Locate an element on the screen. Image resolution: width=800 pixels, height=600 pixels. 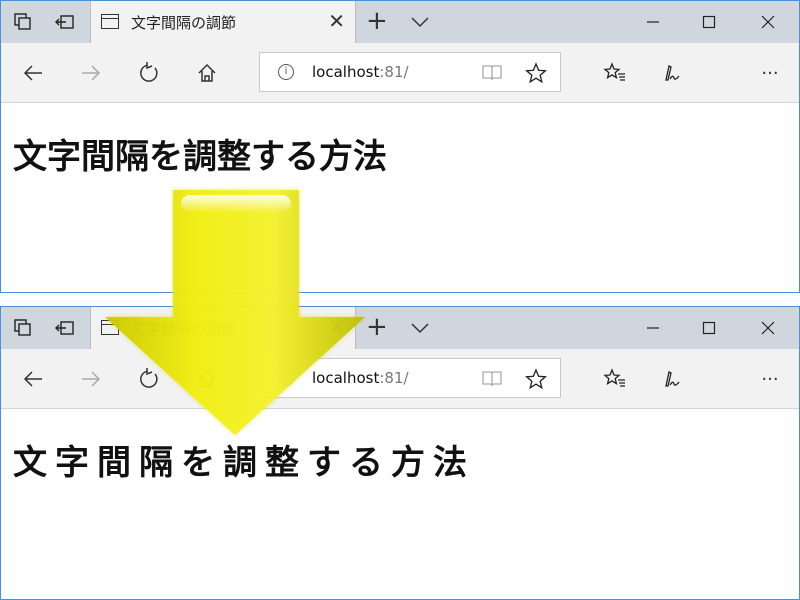
page-heading-spaced: 文字間隔を調整する方法 is located at coordinates (244, 463).